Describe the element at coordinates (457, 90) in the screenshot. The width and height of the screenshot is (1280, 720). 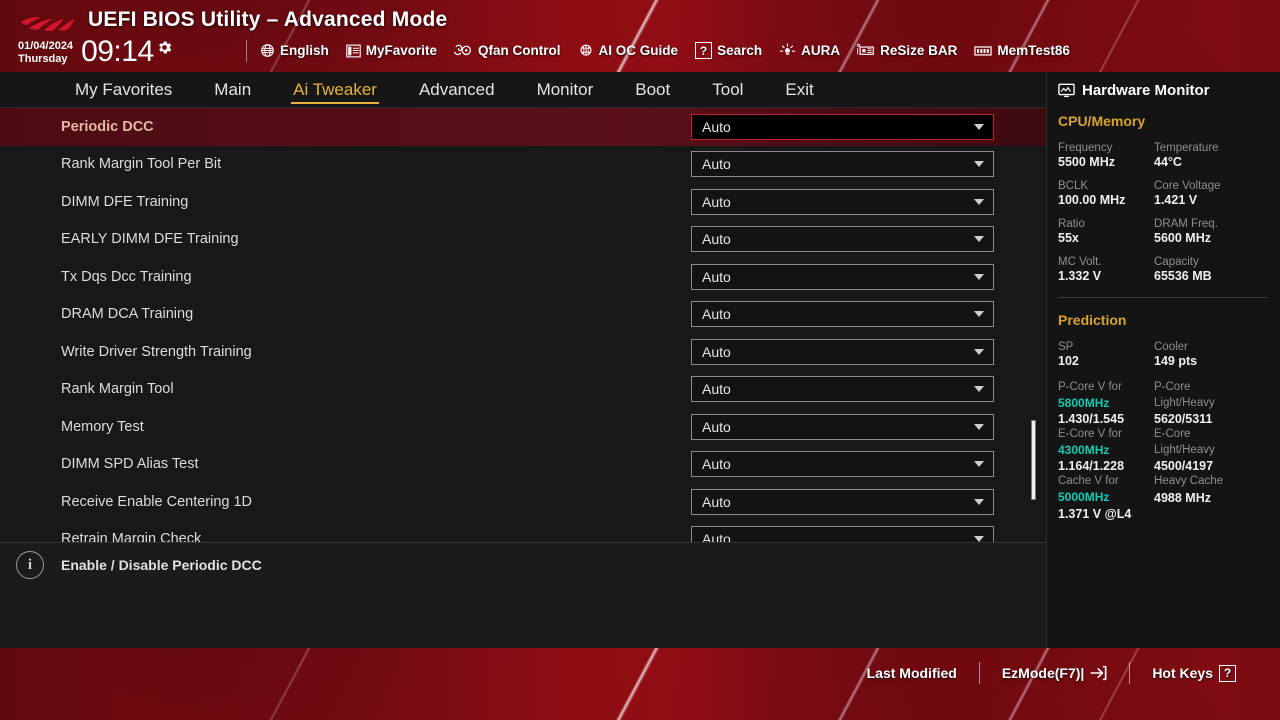
I see `tab-advanced: Advanced` at that location.